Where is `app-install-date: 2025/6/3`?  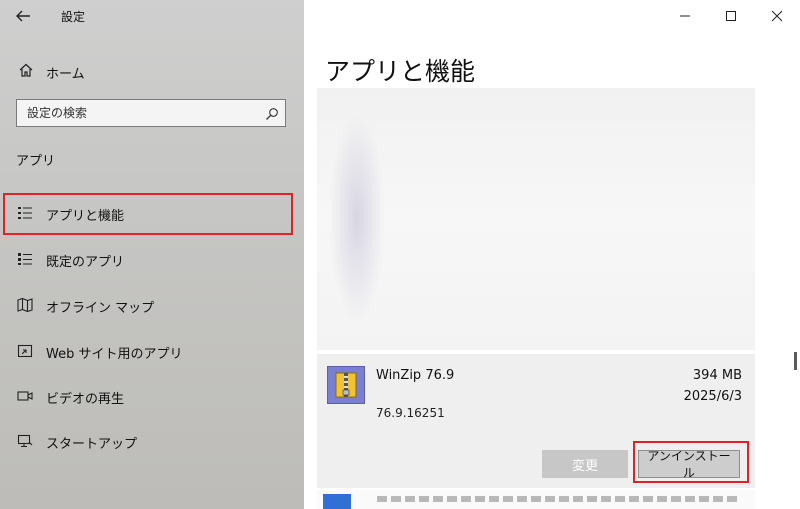
app-install-date: 2025/6/3 is located at coordinates (712, 396).